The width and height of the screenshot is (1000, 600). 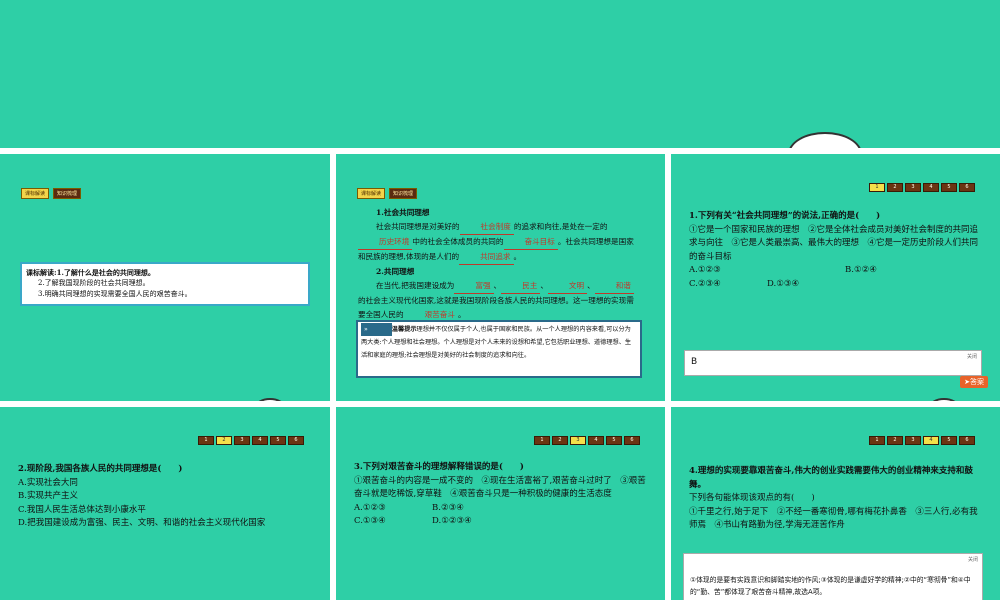 What do you see at coordinates (385, 242) in the screenshot?
I see `blank-2: 历史环境` at bounding box center [385, 242].